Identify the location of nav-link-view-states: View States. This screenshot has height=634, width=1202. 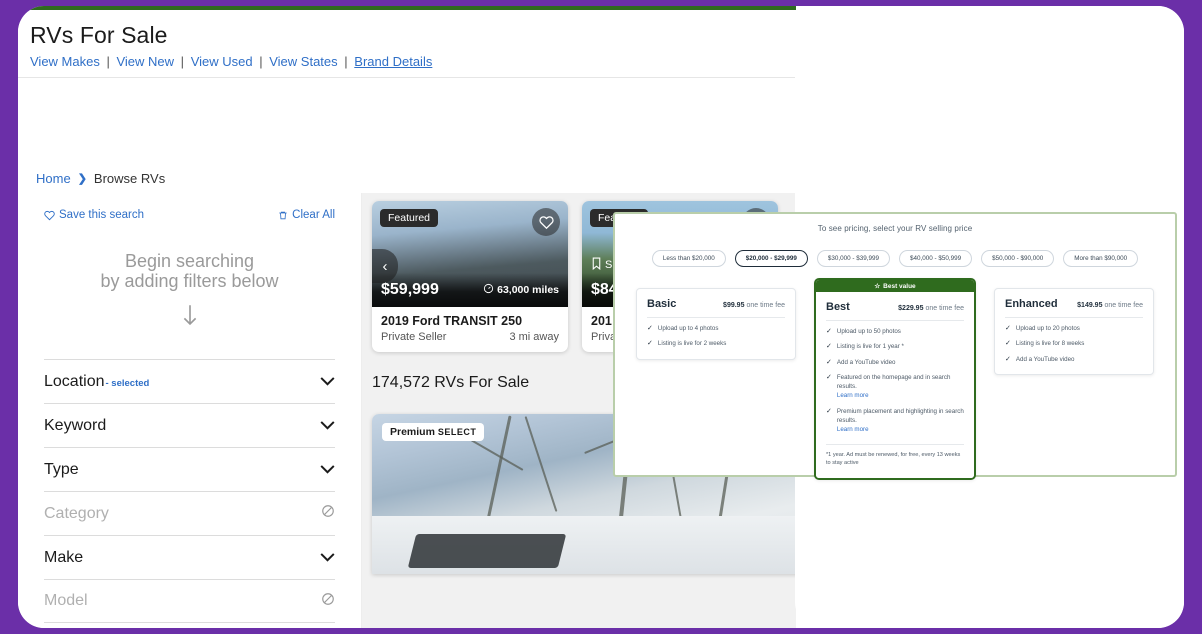
(303, 61).